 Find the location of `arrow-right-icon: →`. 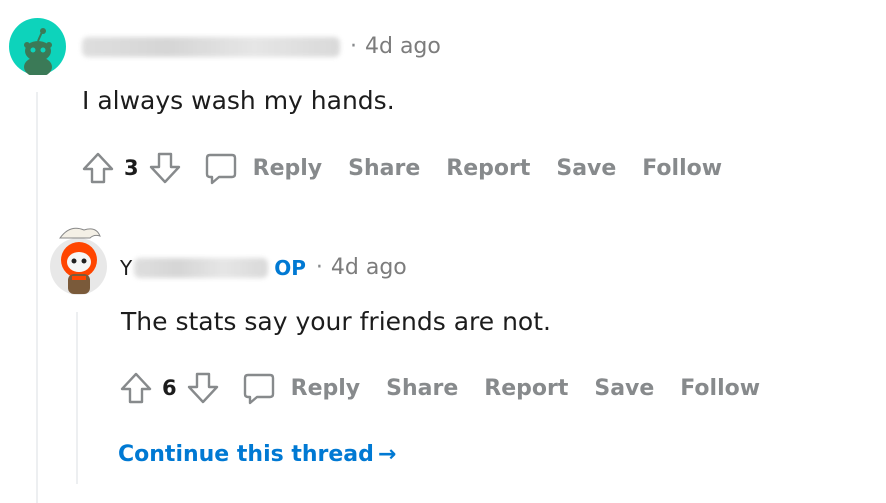

arrow-right-icon: → is located at coordinates (387, 454).